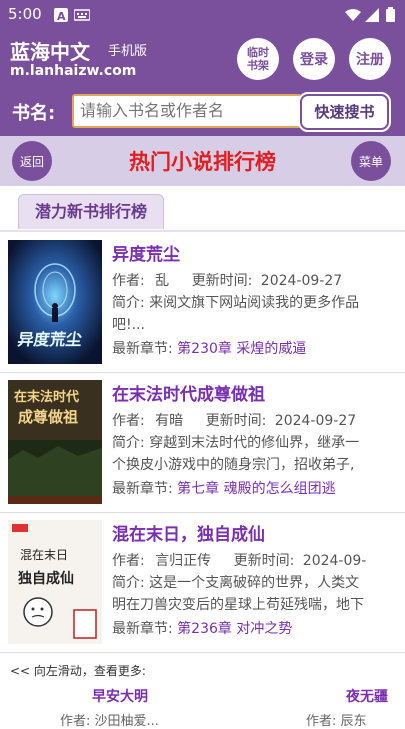 This screenshot has width=405, height=729. What do you see at coordinates (46, 579) in the screenshot?
I see `cover-text: 独自成仙` at bounding box center [46, 579].